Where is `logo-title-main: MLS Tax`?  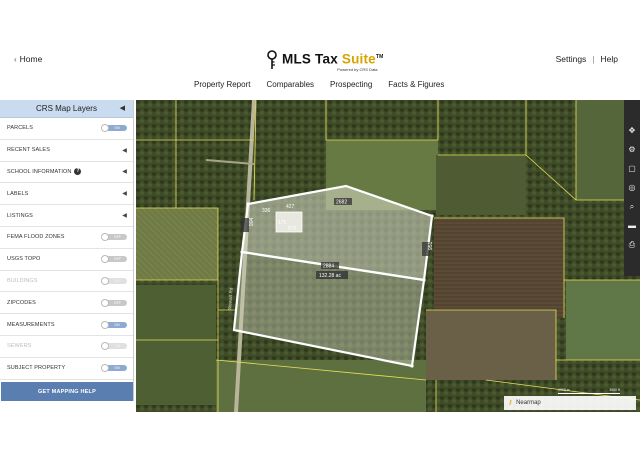 logo-title-main: MLS Tax is located at coordinates (310, 59).